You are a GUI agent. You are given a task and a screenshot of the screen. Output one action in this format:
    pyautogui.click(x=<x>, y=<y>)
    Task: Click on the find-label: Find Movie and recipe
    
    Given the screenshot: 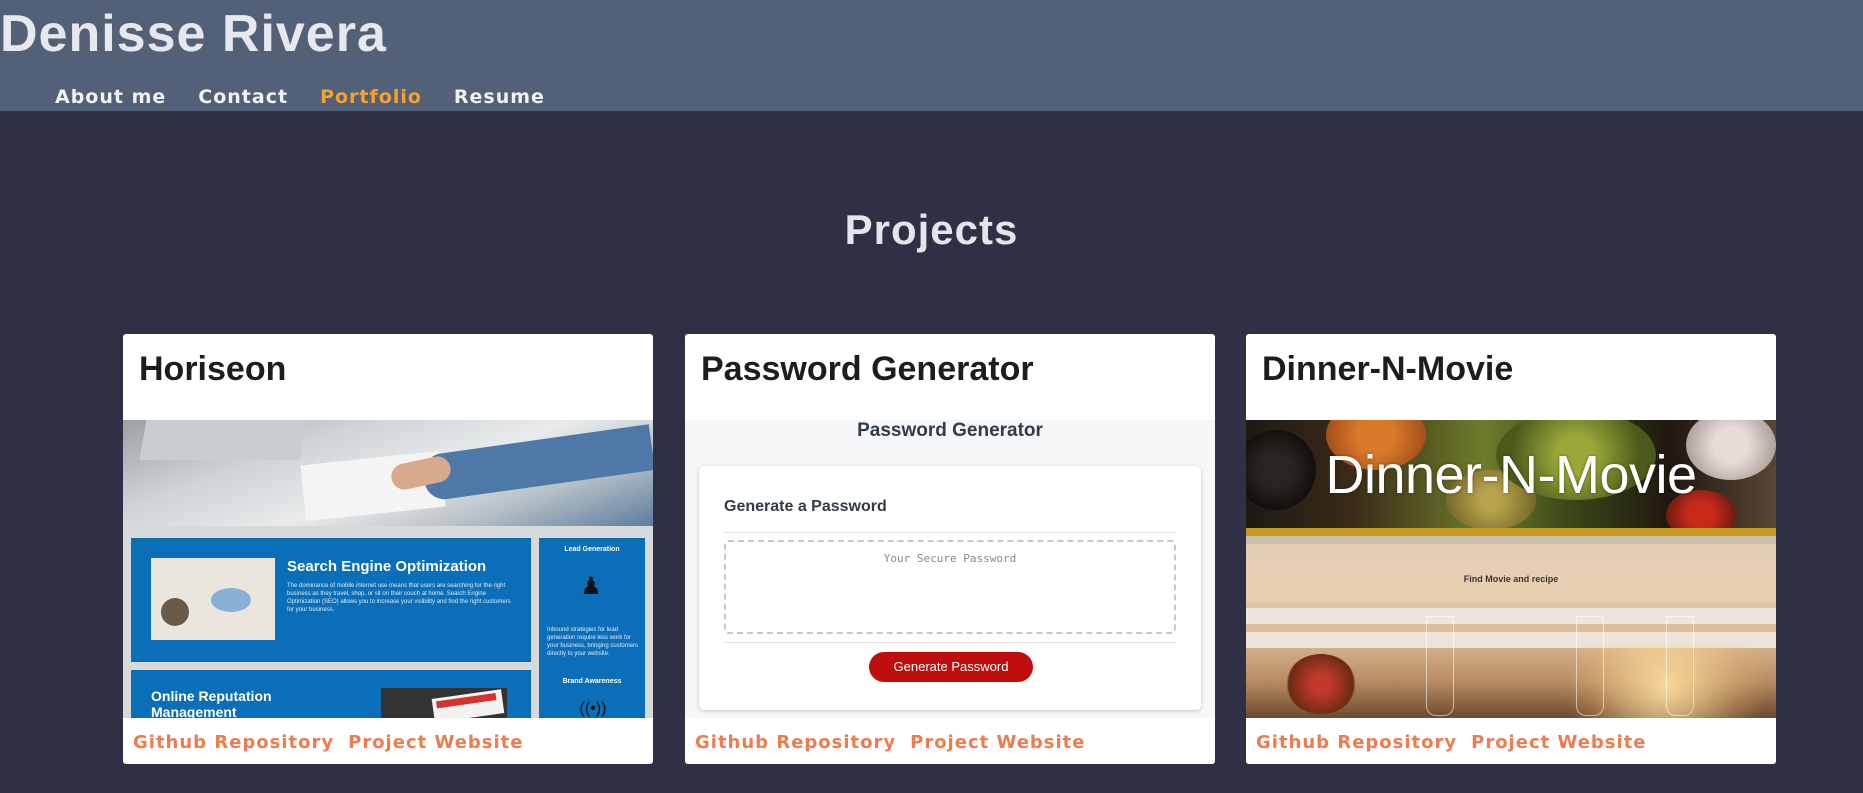 What is the action you would take?
    pyautogui.click(x=1511, y=579)
    